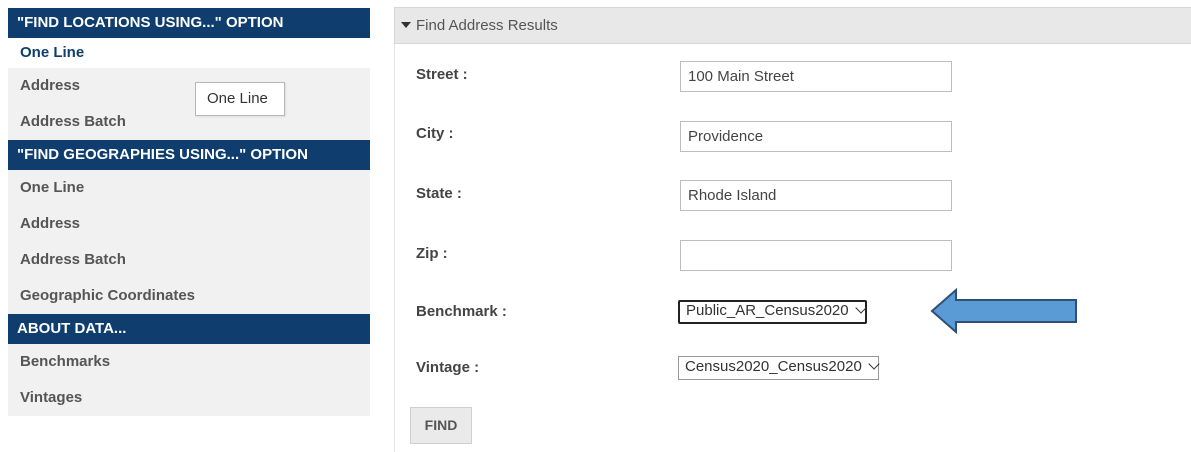 This screenshot has height=452, width=1191. Describe the element at coordinates (189, 296) in the screenshot. I see `sidebar-item-geographic-coordinates: Geographic Coordinates` at that location.